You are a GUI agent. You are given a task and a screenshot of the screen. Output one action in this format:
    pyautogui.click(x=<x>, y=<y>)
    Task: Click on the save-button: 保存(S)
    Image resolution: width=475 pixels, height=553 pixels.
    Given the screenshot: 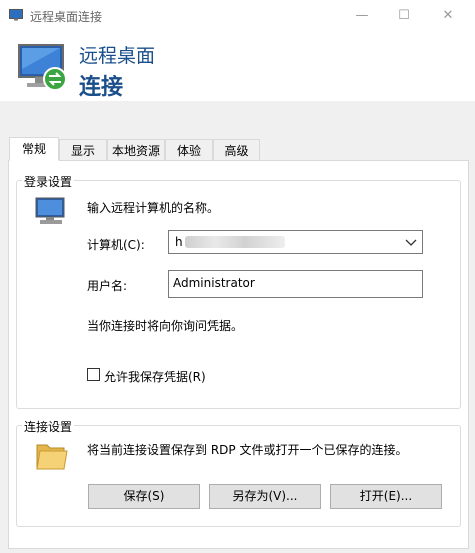 What is the action you would take?
    pyautogui.click(x=144, y=496)
    